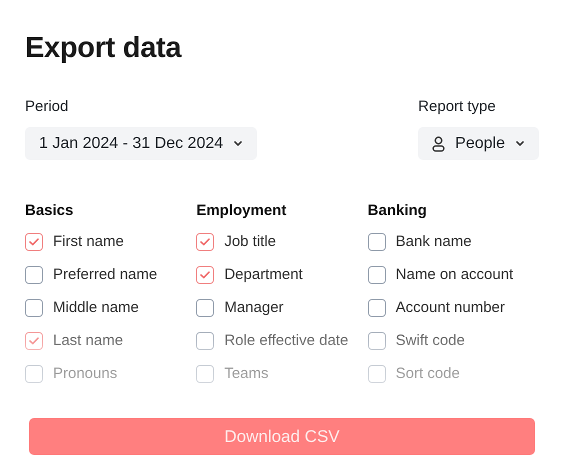  What do you see at coordinates (430, 340) in the screenshot?
I see `checkbox-label: Swift code` at bounding box center [430, 340].